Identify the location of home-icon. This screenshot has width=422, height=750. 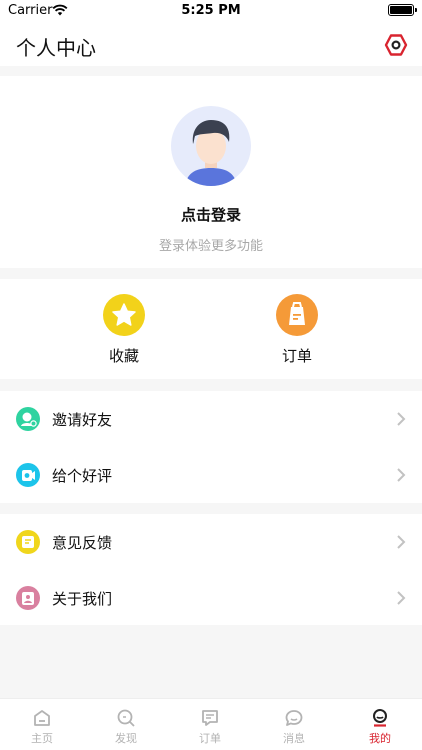
(42, 718).